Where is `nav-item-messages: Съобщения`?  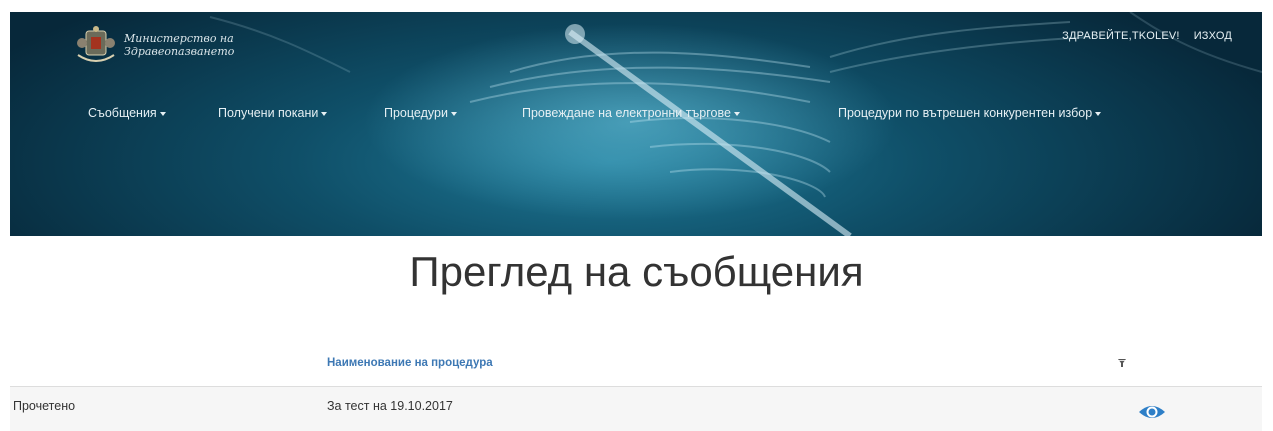 nav-item-messages: Съобщения is located at coordinates (127, 113).